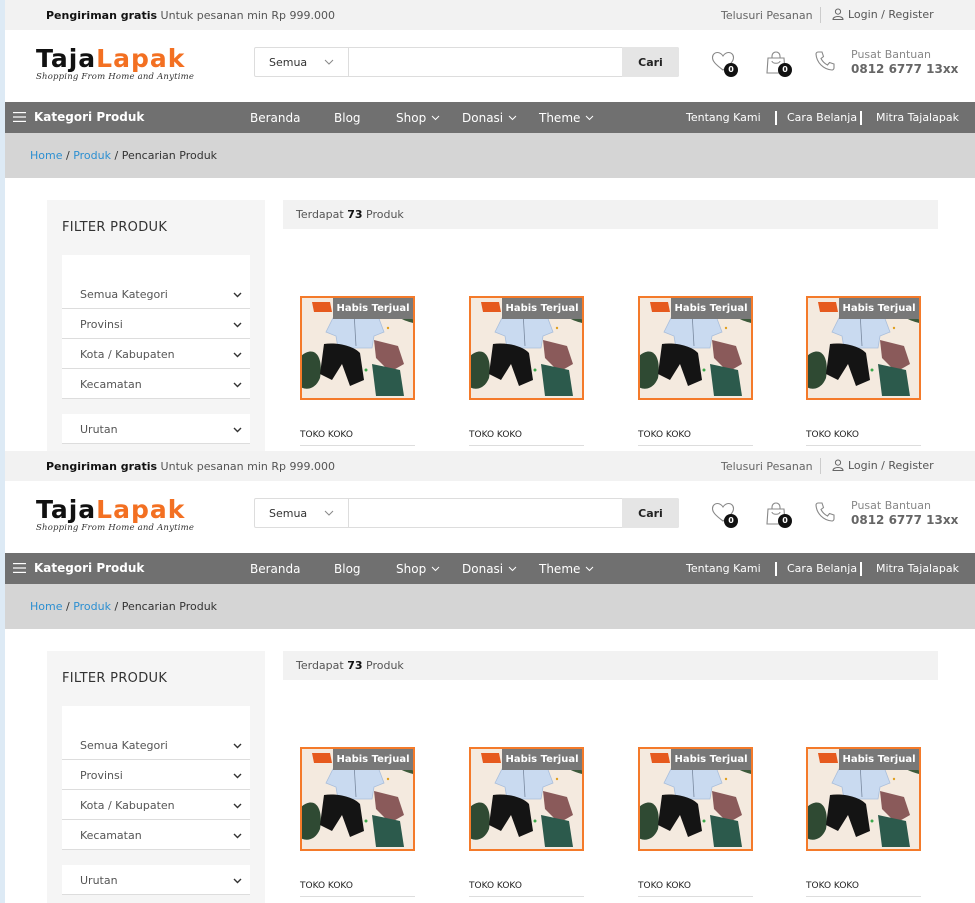 The height and width of the screenshot is (903, 975). What do you see at coordinates (2, 225) in the screenshot?
I see `screen-edge` at bounding box center [2, 225].